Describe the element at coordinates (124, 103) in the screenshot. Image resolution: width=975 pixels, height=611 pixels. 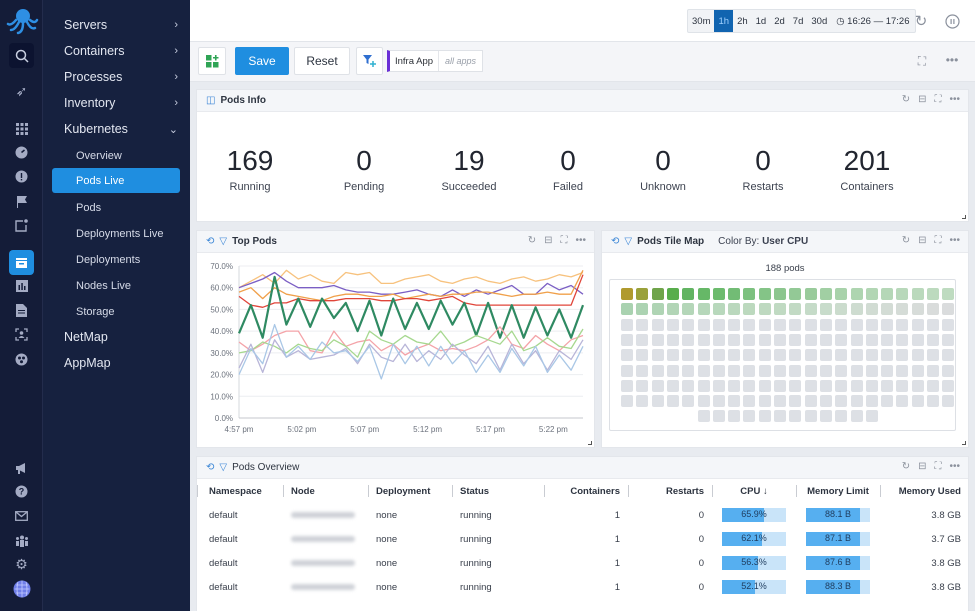
I see `nav-item-inventory: Inventory ›` at that location.